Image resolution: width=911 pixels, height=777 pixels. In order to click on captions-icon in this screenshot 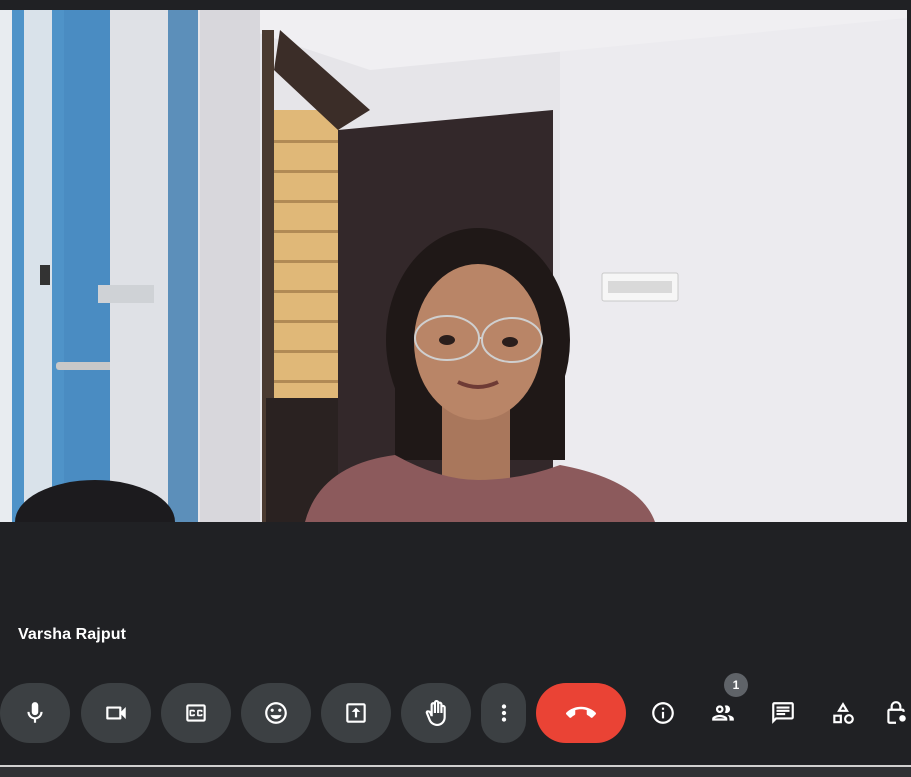, I will do `click(196, 713)`.